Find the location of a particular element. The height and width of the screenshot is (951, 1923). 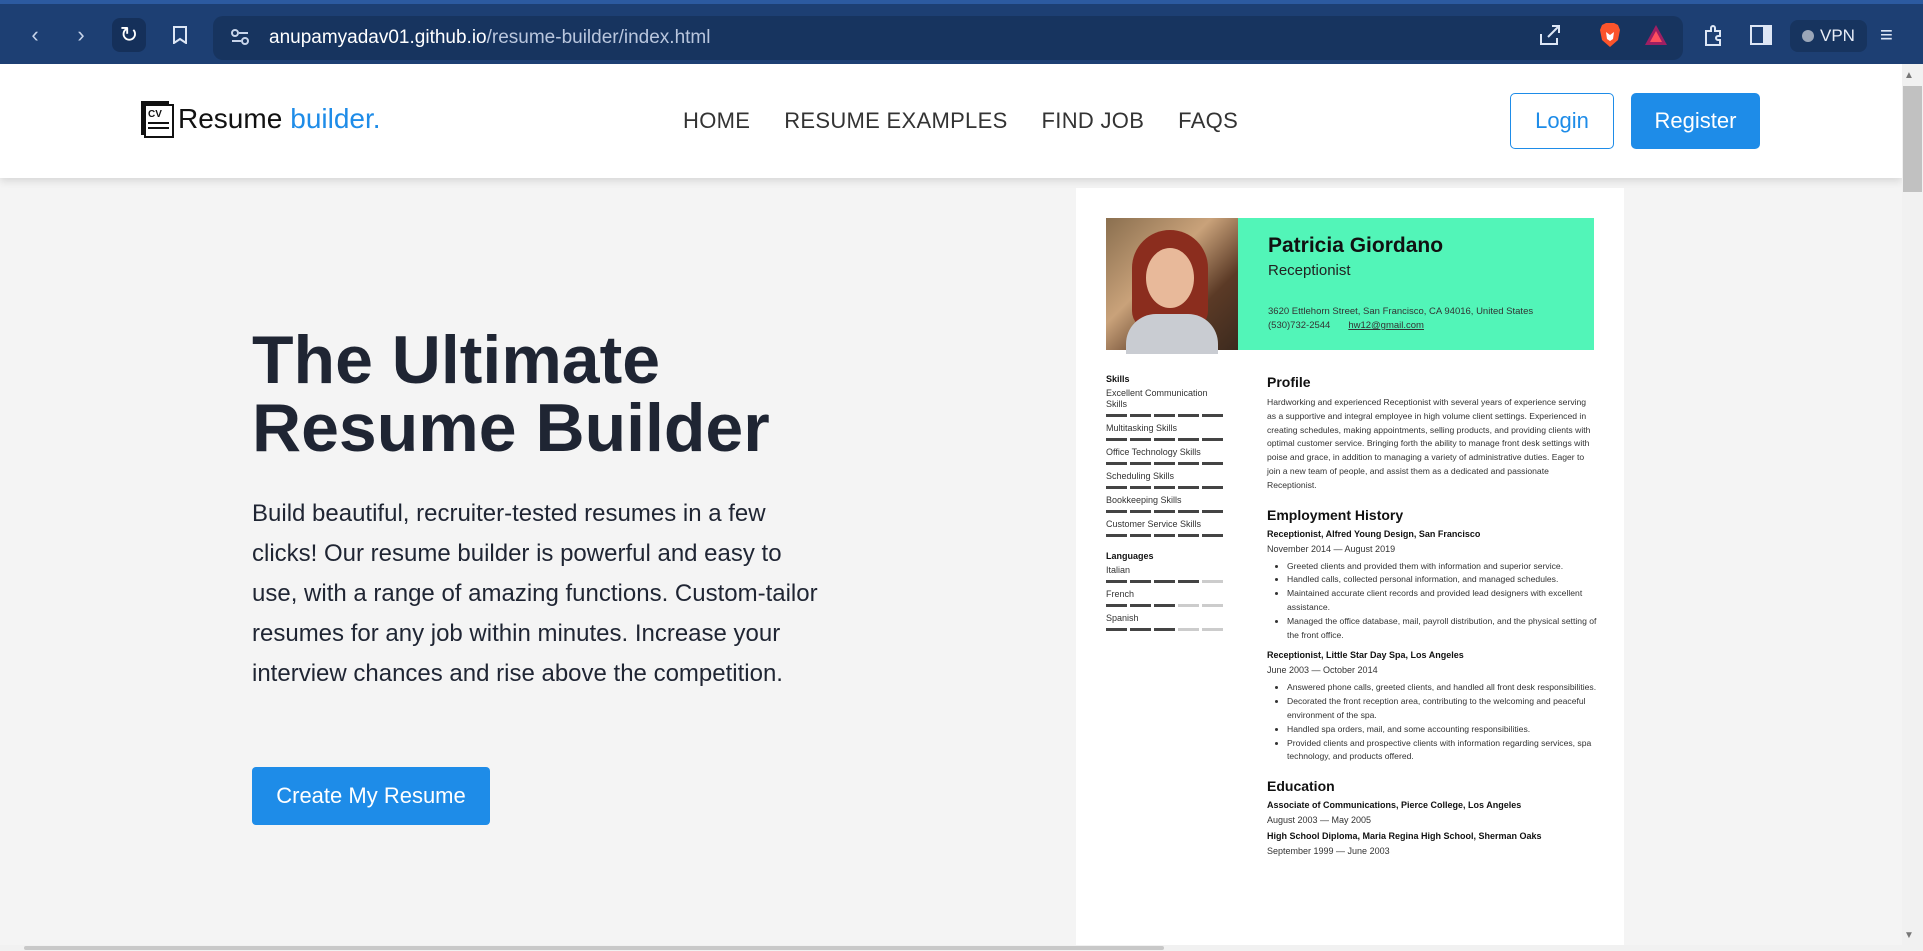

scroll-down-icon: ▼ is located at coordinates (1909, 935).